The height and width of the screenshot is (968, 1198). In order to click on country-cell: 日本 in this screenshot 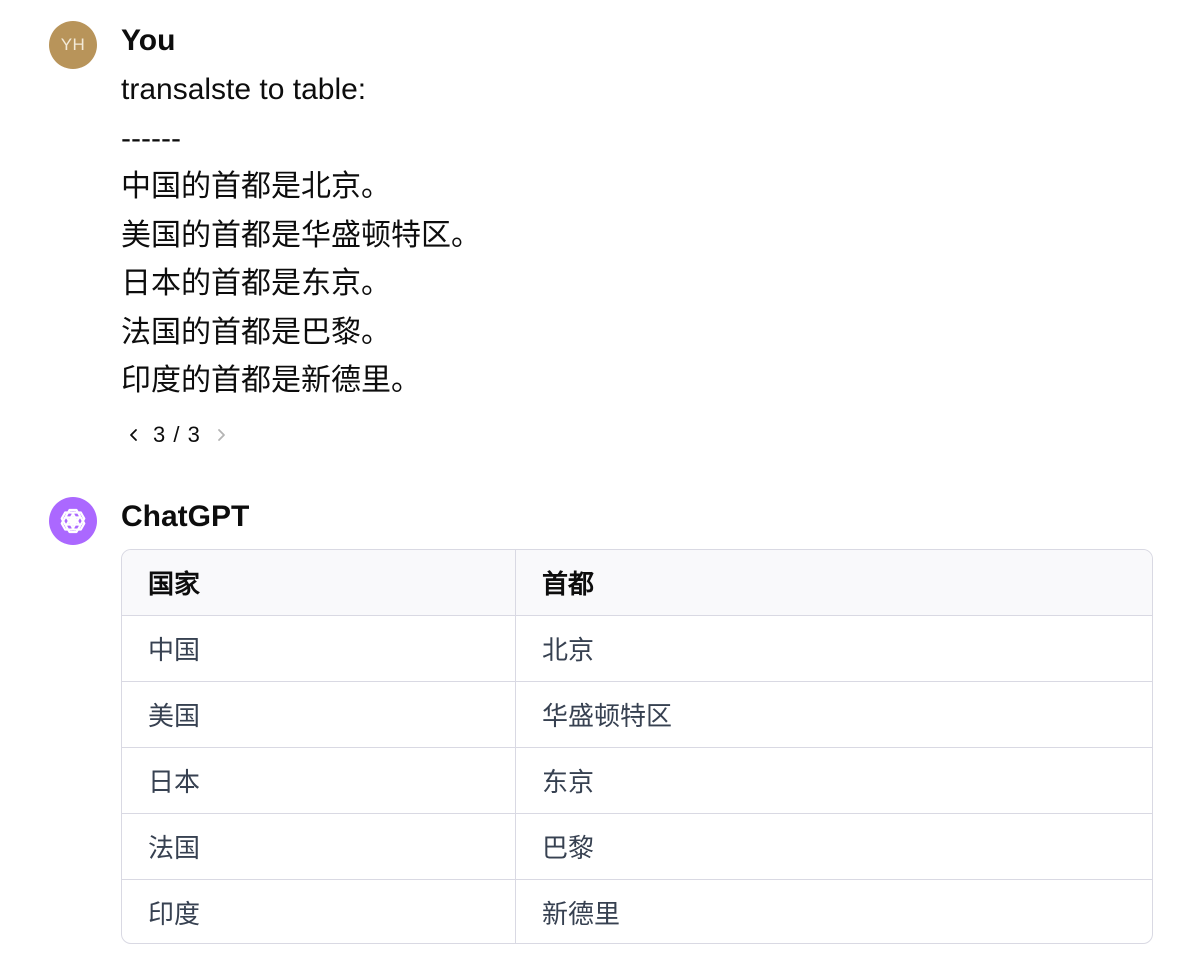, I will do `click(319, 780)`.